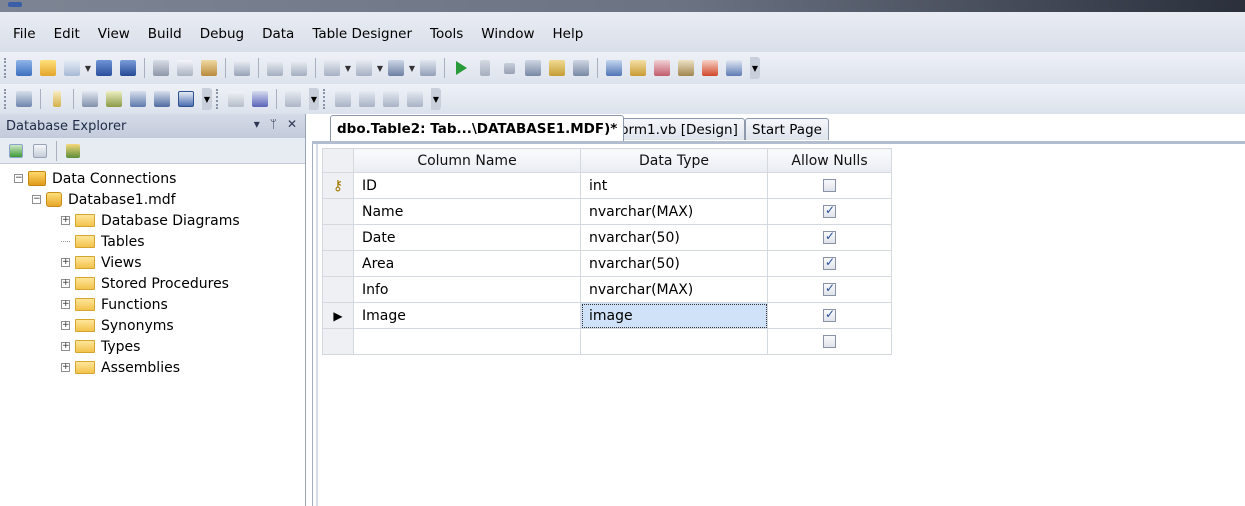  Describe the element at coordinates (674, 315) in the screenshot. I see `data-type-cell: image` at that location.